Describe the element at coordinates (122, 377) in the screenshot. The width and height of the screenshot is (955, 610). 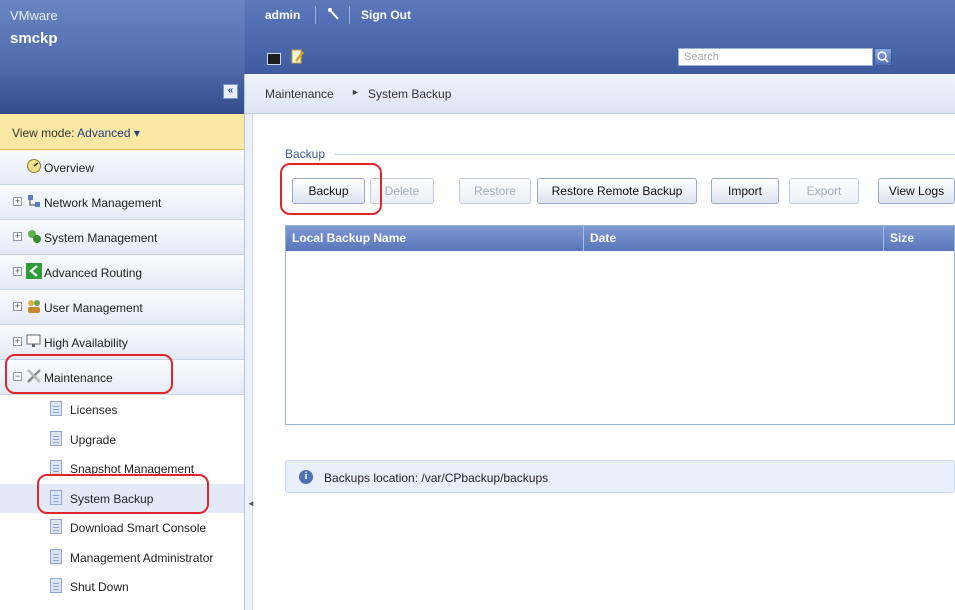
I see `sidebar-item-maintenance: − Maintenance` at that location.